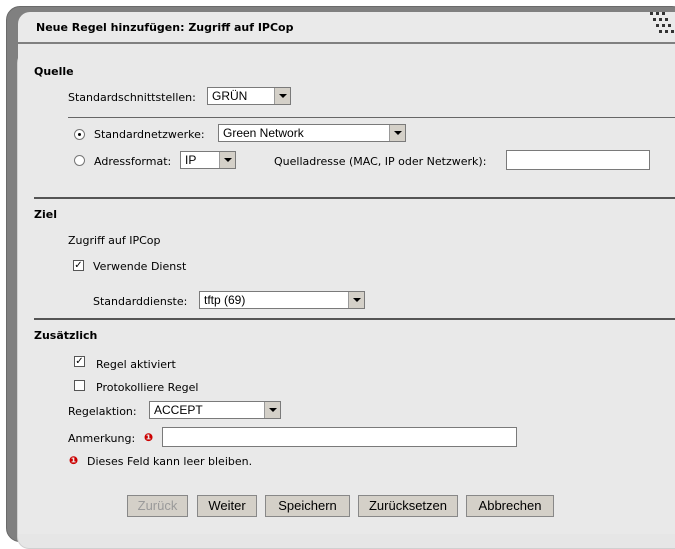 This screenshot has height=549, width=675. What do you see at coordinates (380, 161) in the screenshot?
I see `source-address-label: Quelladresse (MAC, IP oder Netzwerk):` at bounding box center [380, 161].